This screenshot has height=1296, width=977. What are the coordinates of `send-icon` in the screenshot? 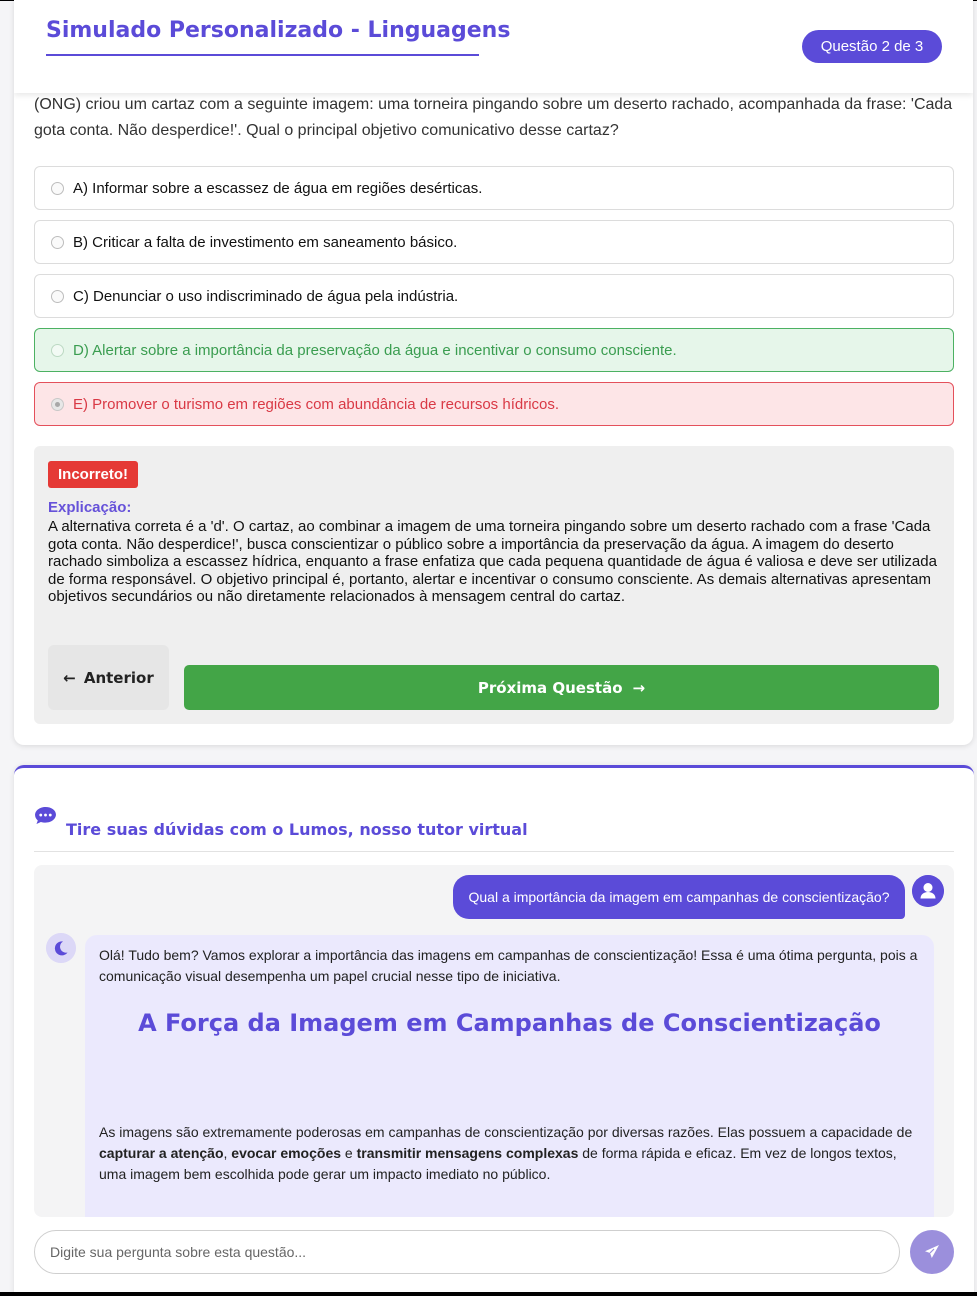 It's located at (932, 1251).